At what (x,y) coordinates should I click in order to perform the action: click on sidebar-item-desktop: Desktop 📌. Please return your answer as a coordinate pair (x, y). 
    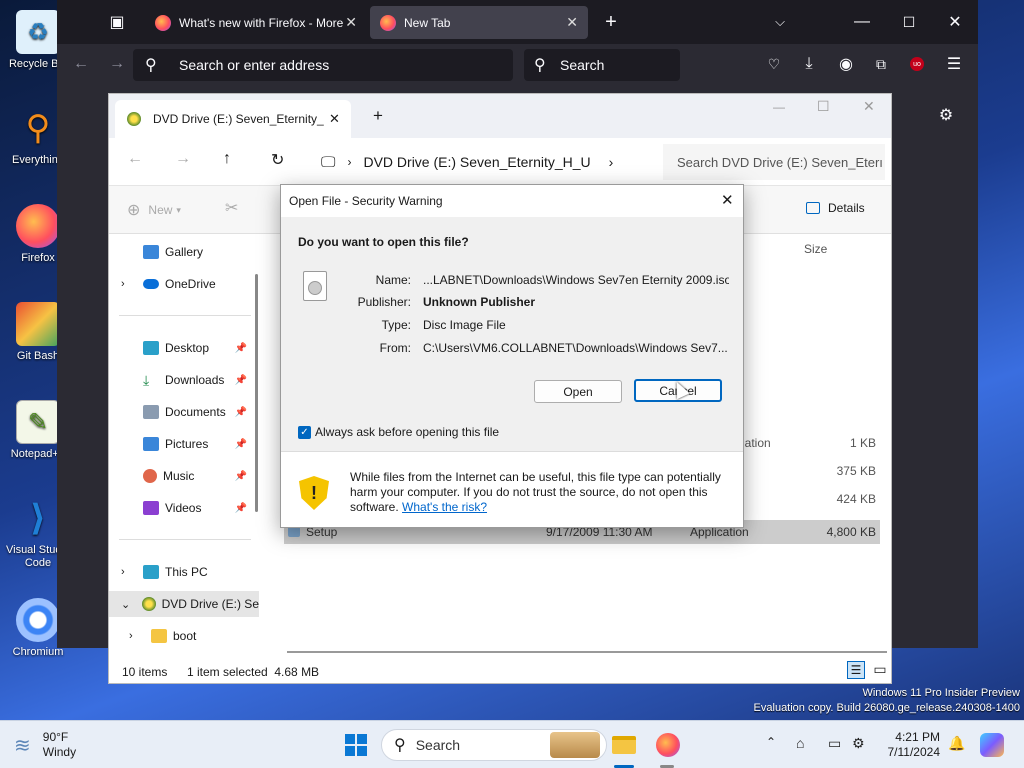
    Looking at the image, I should click on (184, 348).